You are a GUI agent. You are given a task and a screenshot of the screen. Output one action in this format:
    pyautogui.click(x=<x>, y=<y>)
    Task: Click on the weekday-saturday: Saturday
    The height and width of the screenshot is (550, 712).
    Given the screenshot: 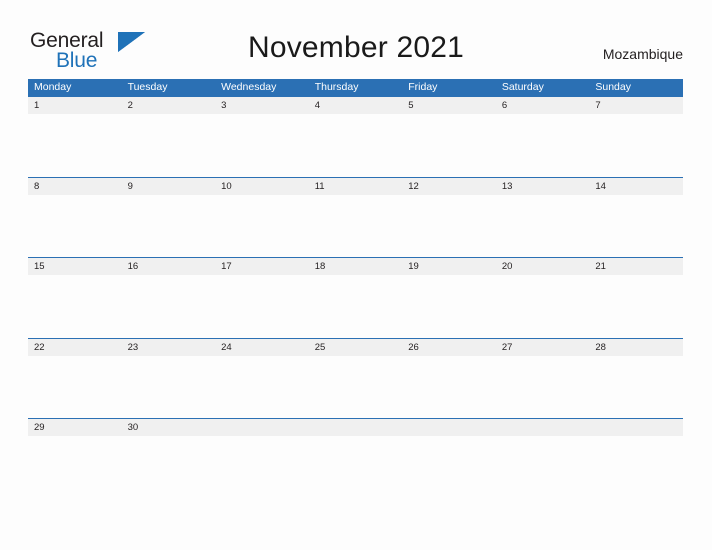 What is the action you would take?
    pyautogui.click(x=522, y=87)
    